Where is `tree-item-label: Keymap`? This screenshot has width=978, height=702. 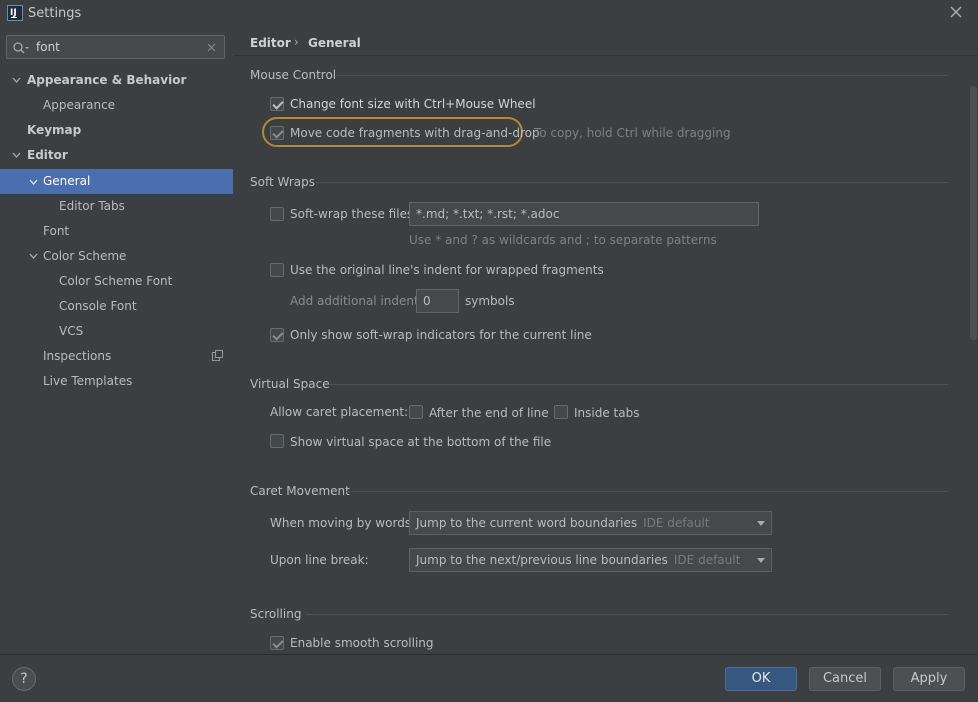 tree-item-label: Keymap is located at coordinates (54, 130).